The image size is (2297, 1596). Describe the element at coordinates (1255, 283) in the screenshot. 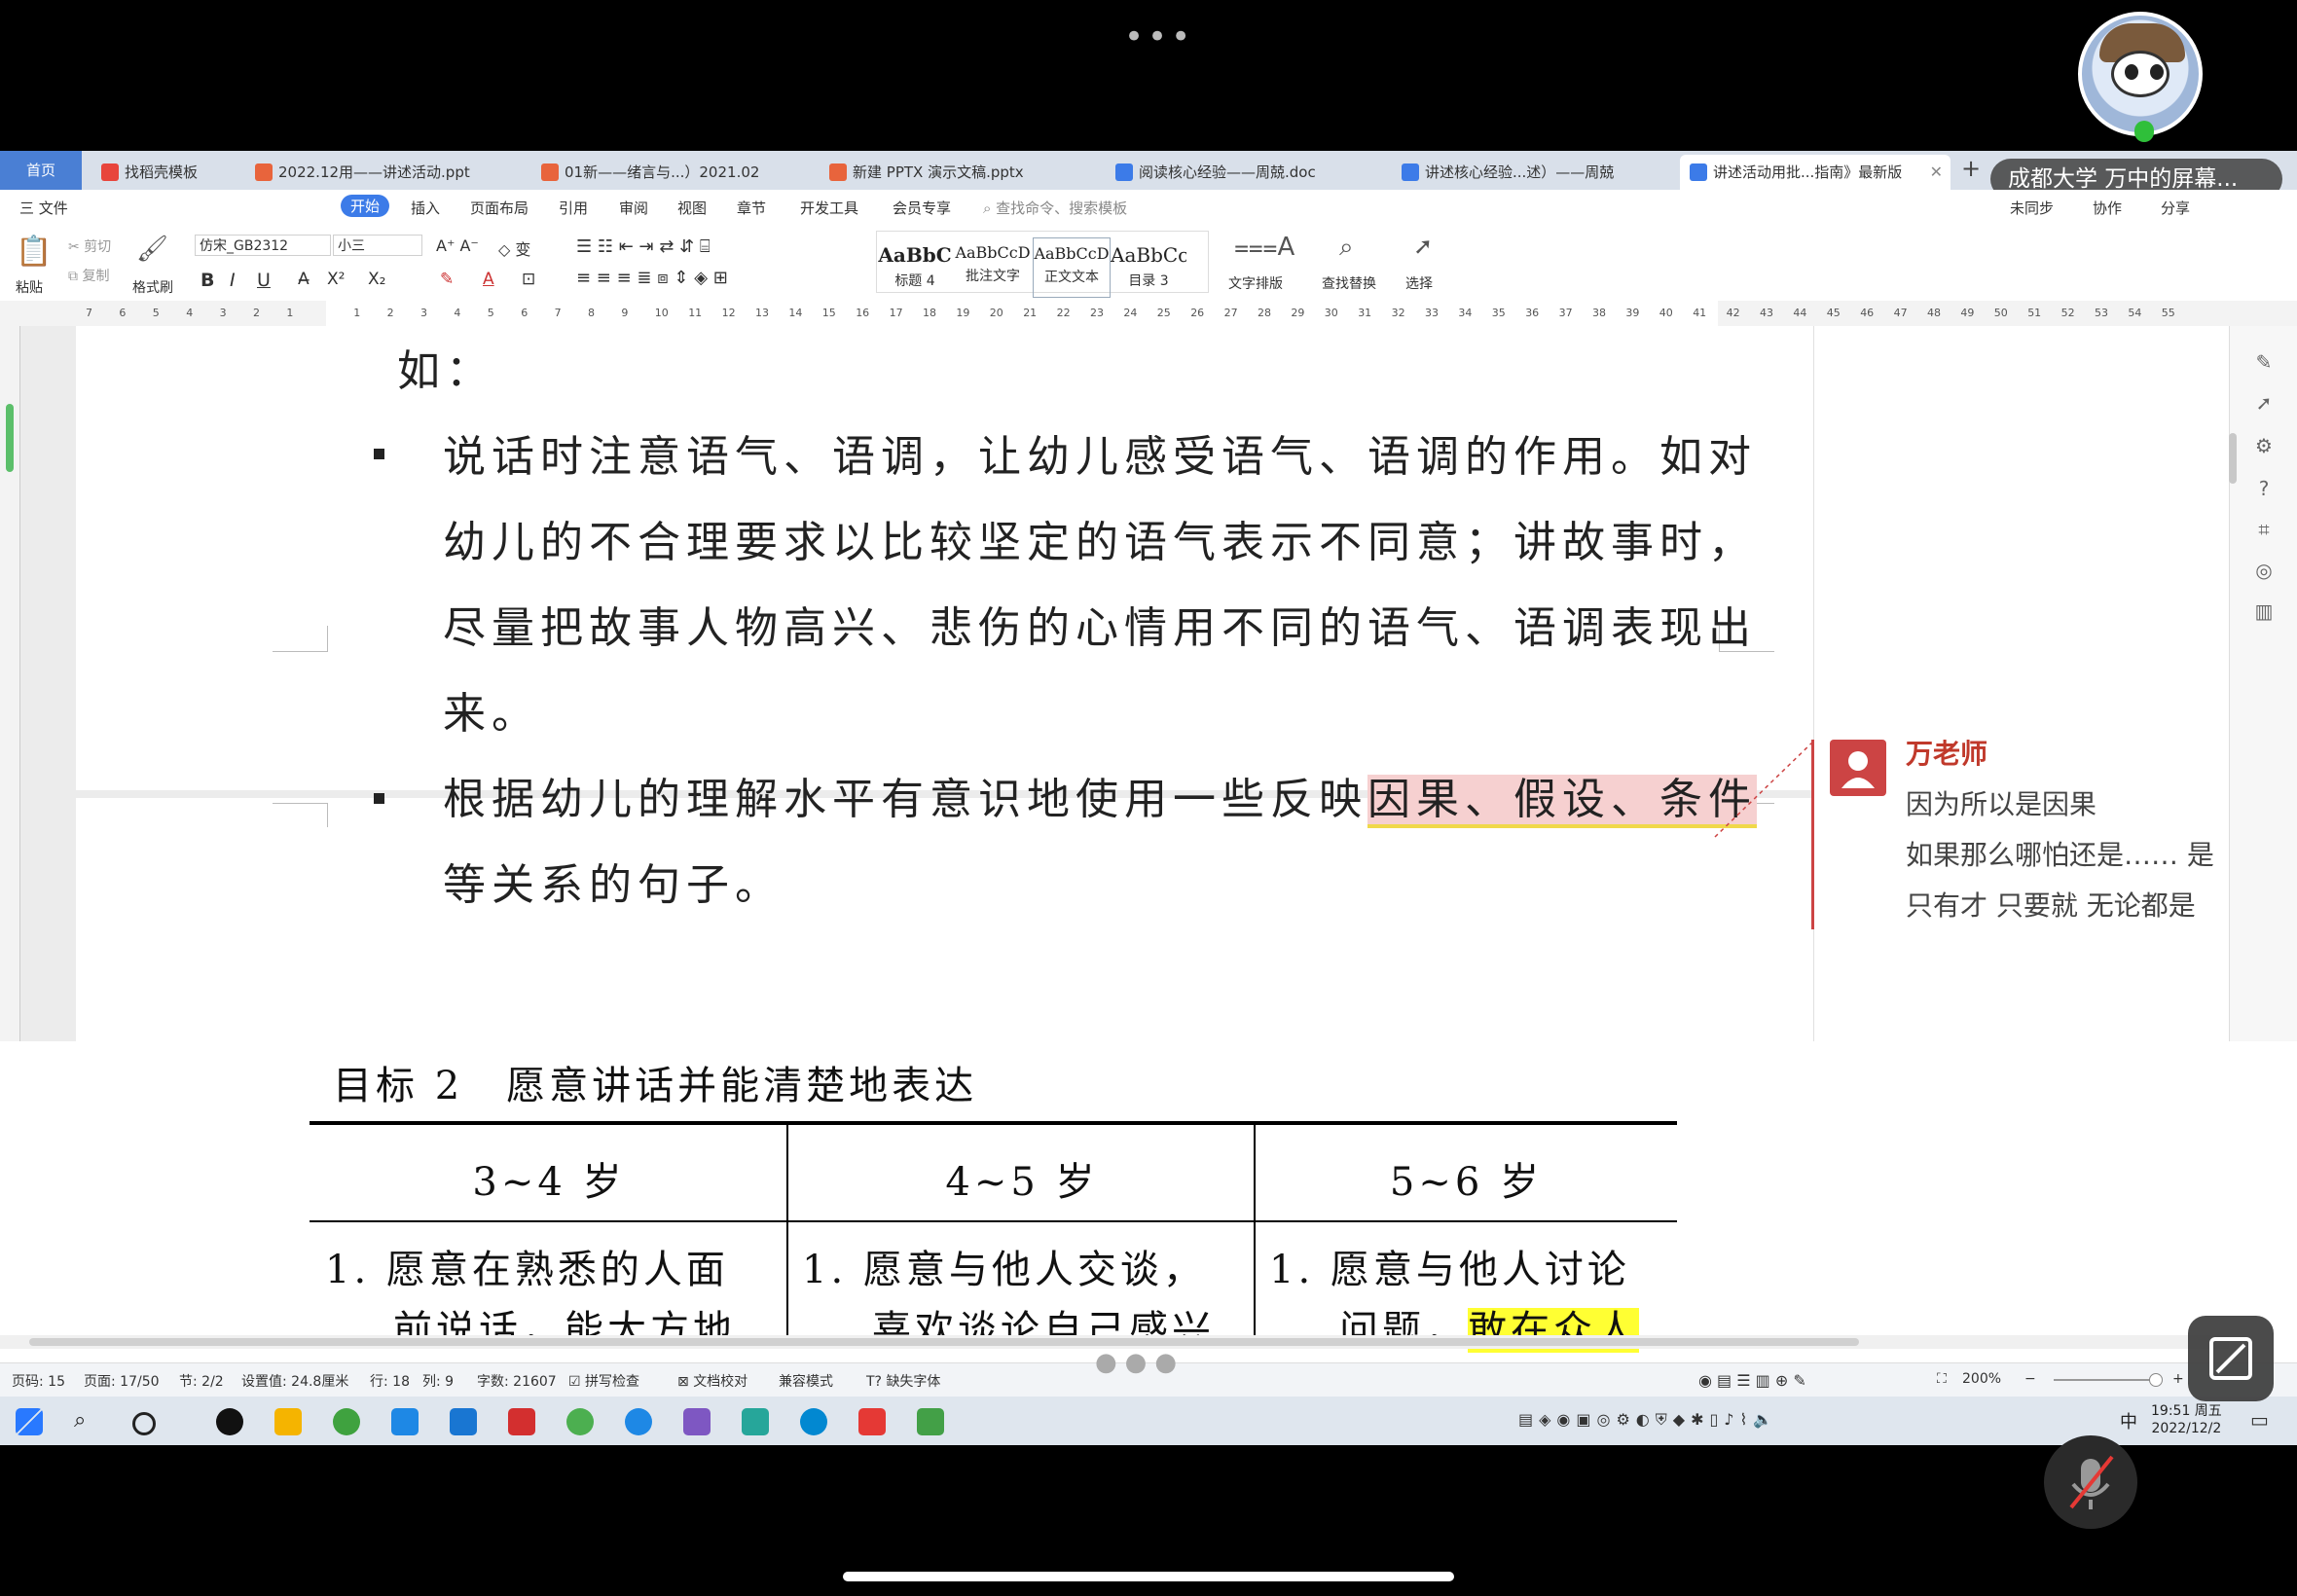

I see `text-layout-button: 文字排版` at that location.